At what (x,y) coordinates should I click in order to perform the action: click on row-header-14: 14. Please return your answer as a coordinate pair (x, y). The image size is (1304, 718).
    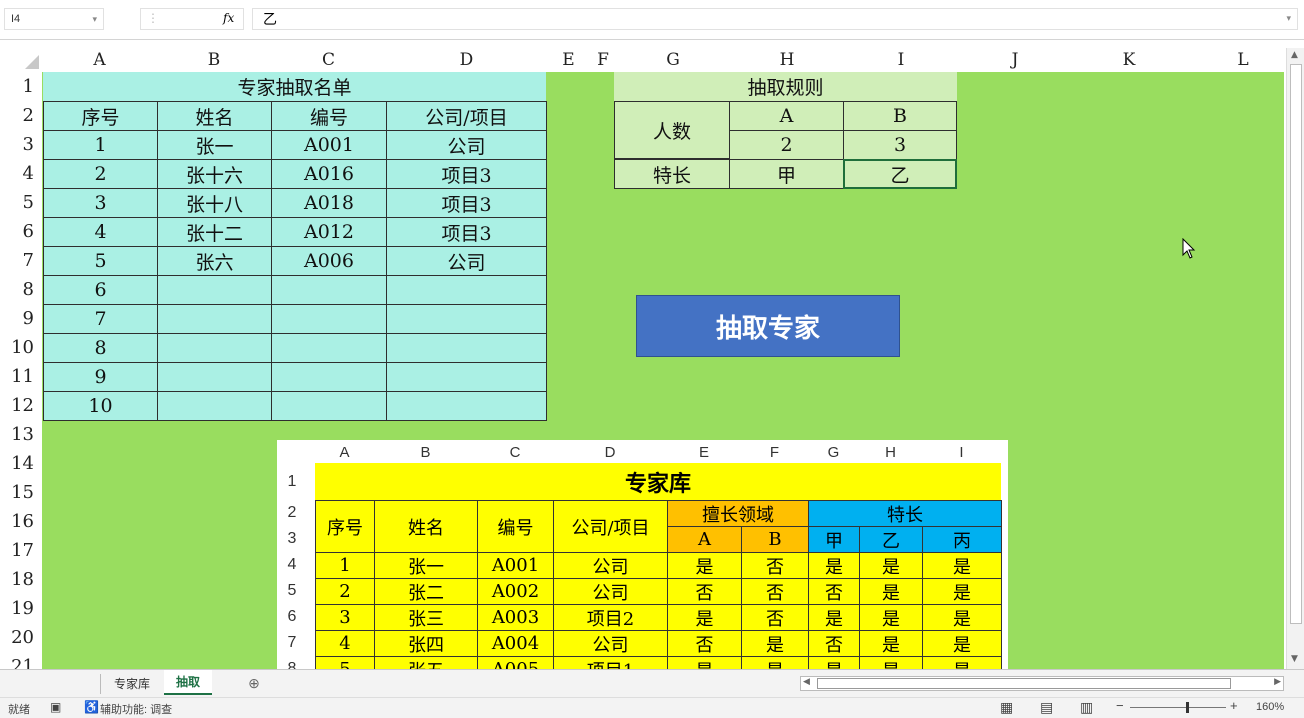
    Looking at the image, I should click on (21, 463).